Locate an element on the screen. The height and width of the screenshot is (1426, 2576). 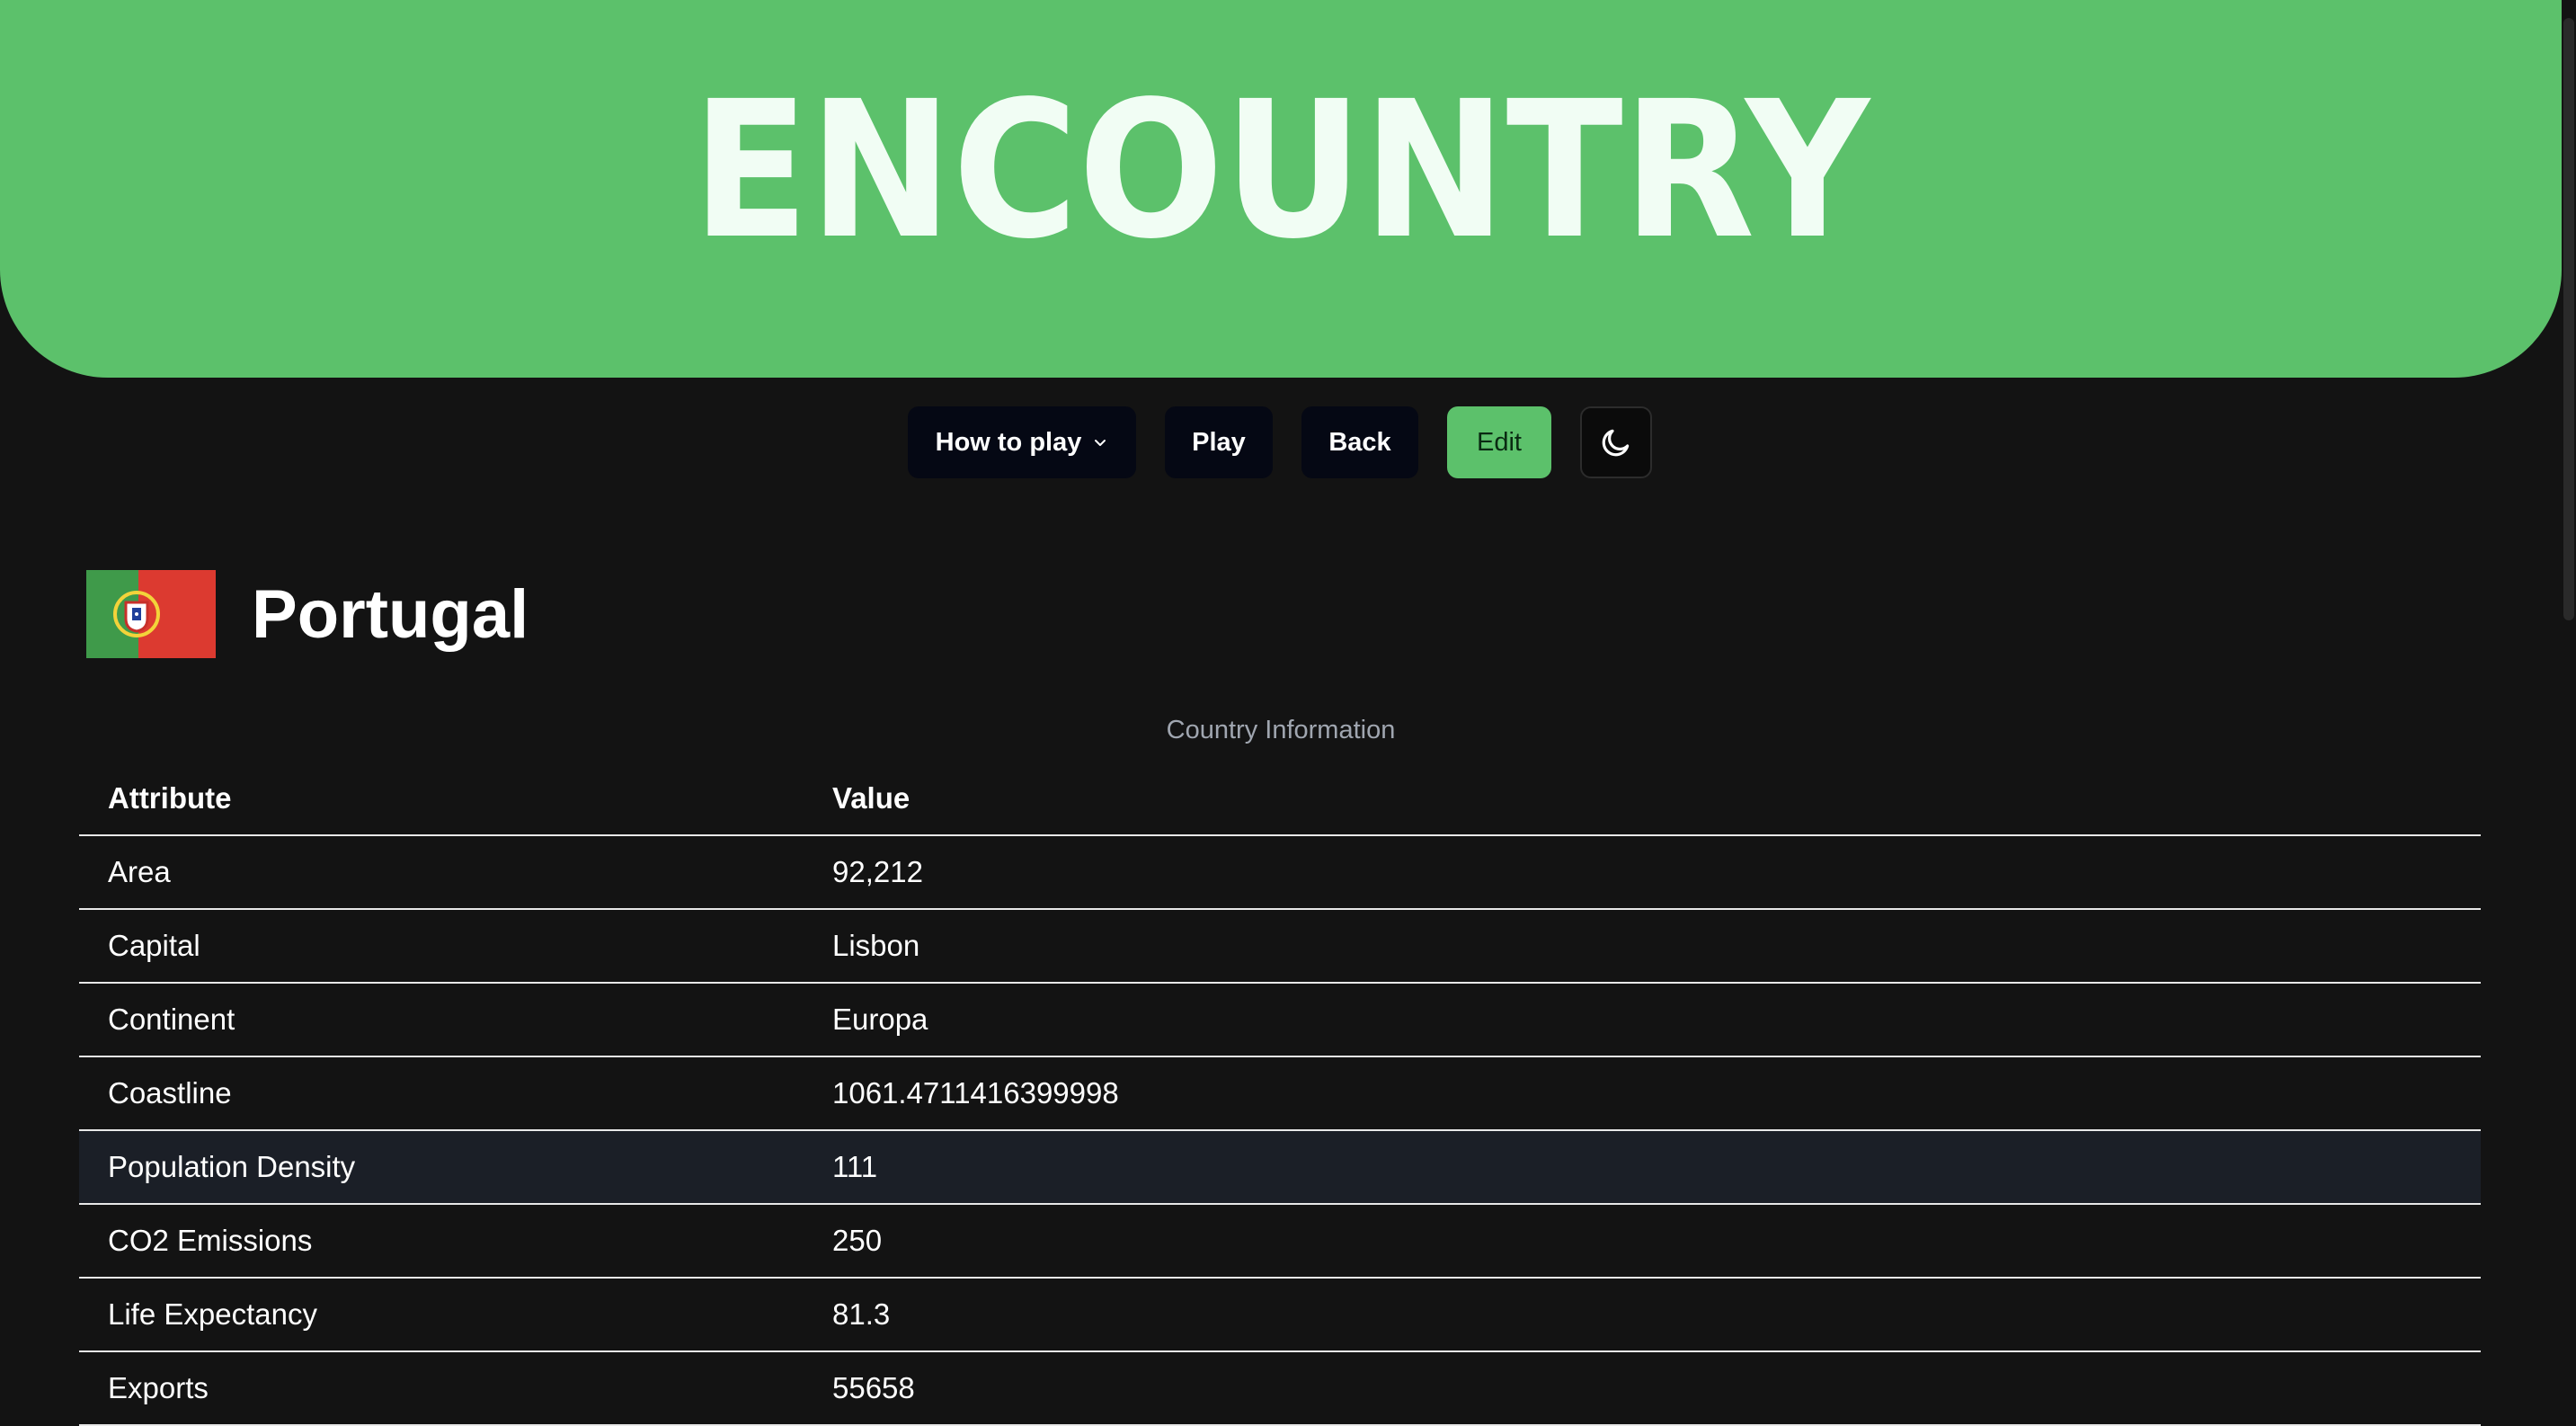
attribute-cell: Capital is located at coordinates (154, 946).